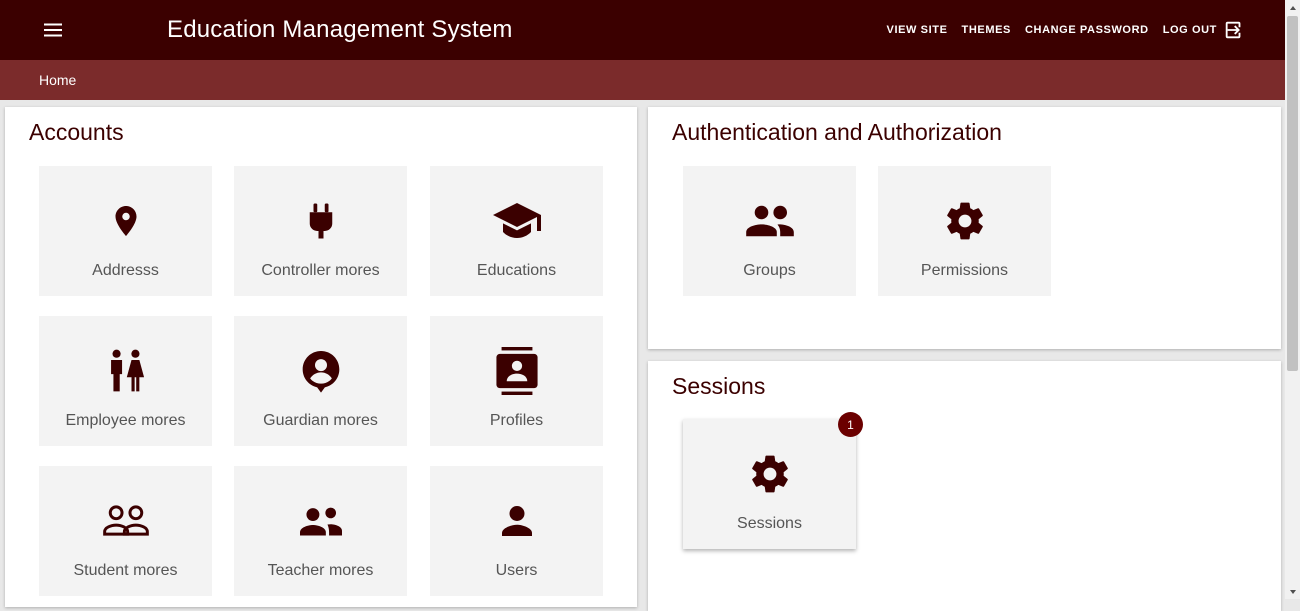 This screenshot has width=1300, height=611. I want to click on tile-permissions: Permissions, so click(964, 231).